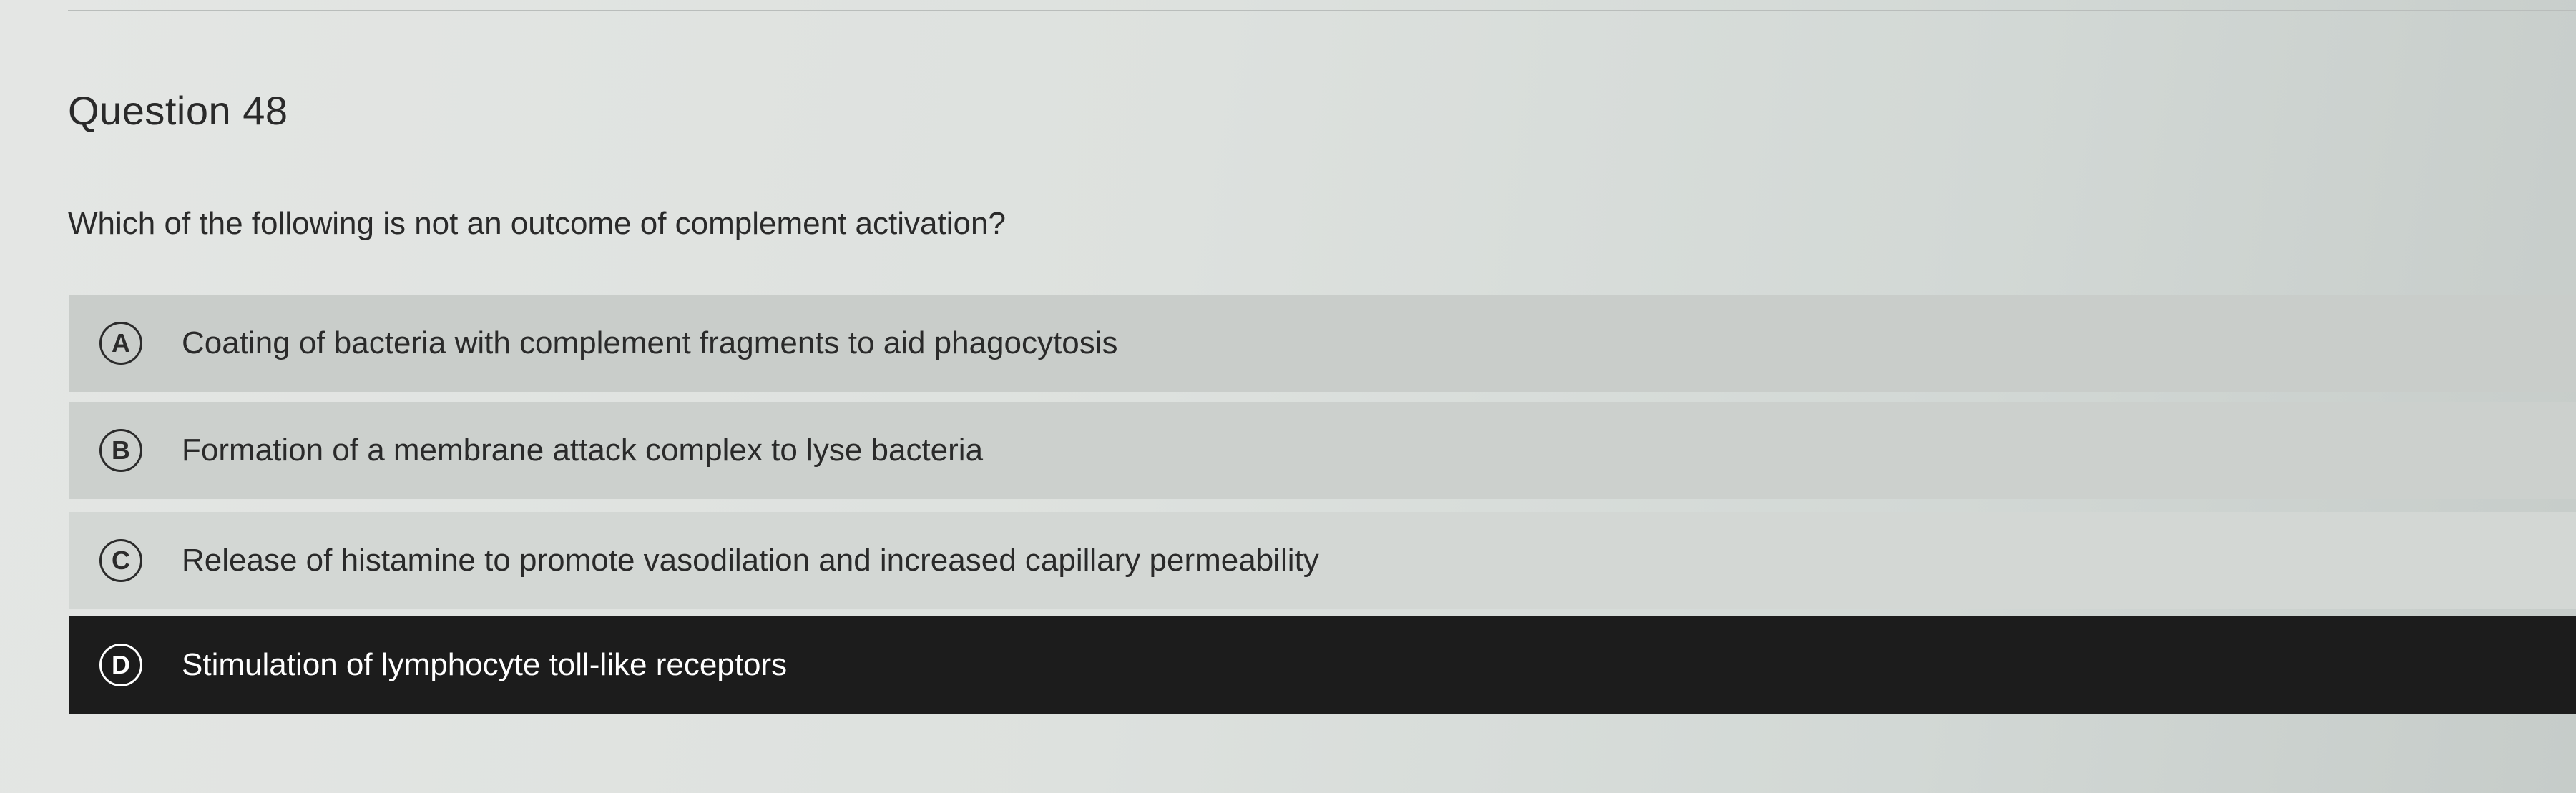 Image resolution: width=2576 pixels, height=793 pixels. What do you see at coordinates (120, 343) in the screenshot?
I see `option-a-letter-badge: A` at bounding box center [120, 343].